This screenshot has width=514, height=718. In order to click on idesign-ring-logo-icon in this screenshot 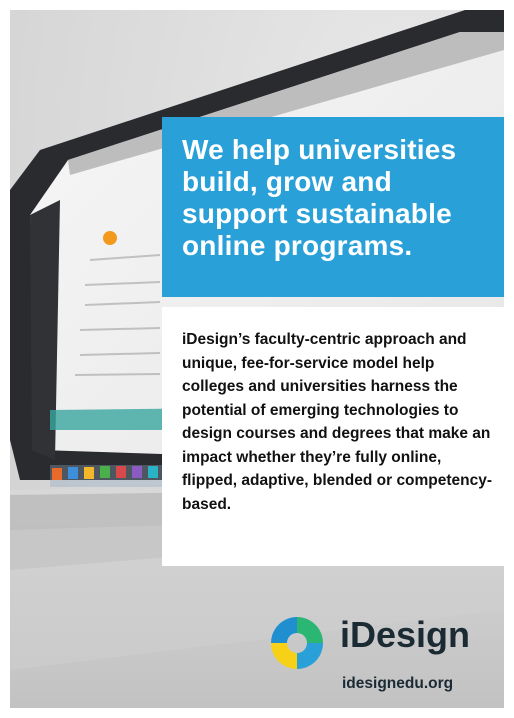, I will do `click(297, 643)`.